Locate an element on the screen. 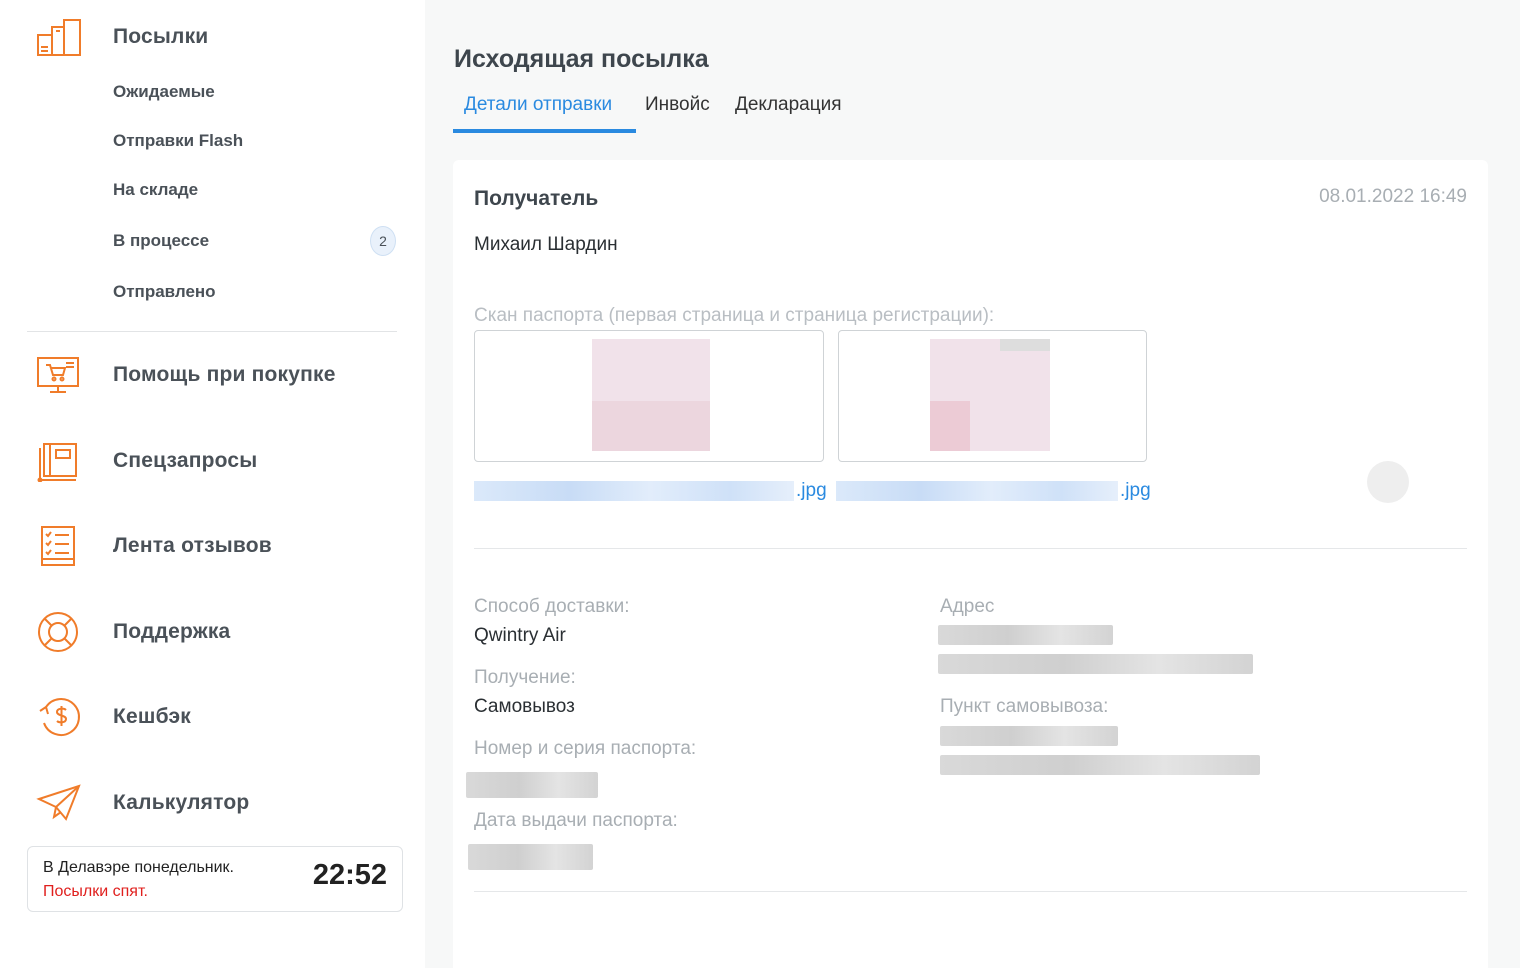 The image size is (1520, 968). sidebar-item-label: Кешбэк is located at coordinates (152, 716).